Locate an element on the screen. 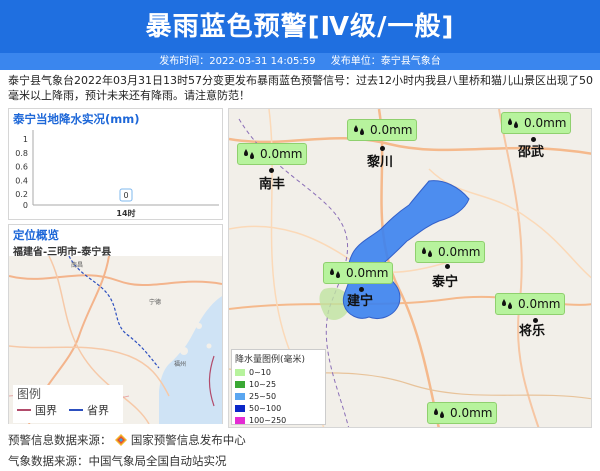  warning-center-logo-icon is located at coordinates (121, 440).